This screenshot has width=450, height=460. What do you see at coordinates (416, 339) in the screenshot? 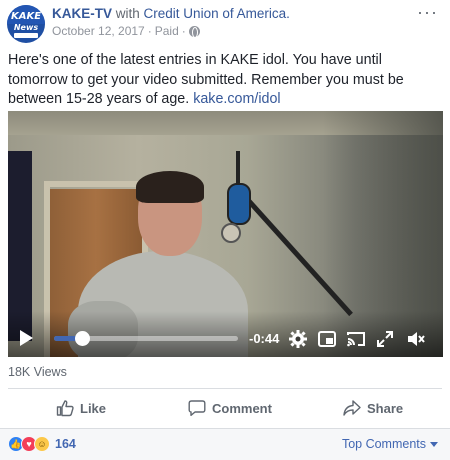
I see `mute-icon` at bounding box center [416, 339].